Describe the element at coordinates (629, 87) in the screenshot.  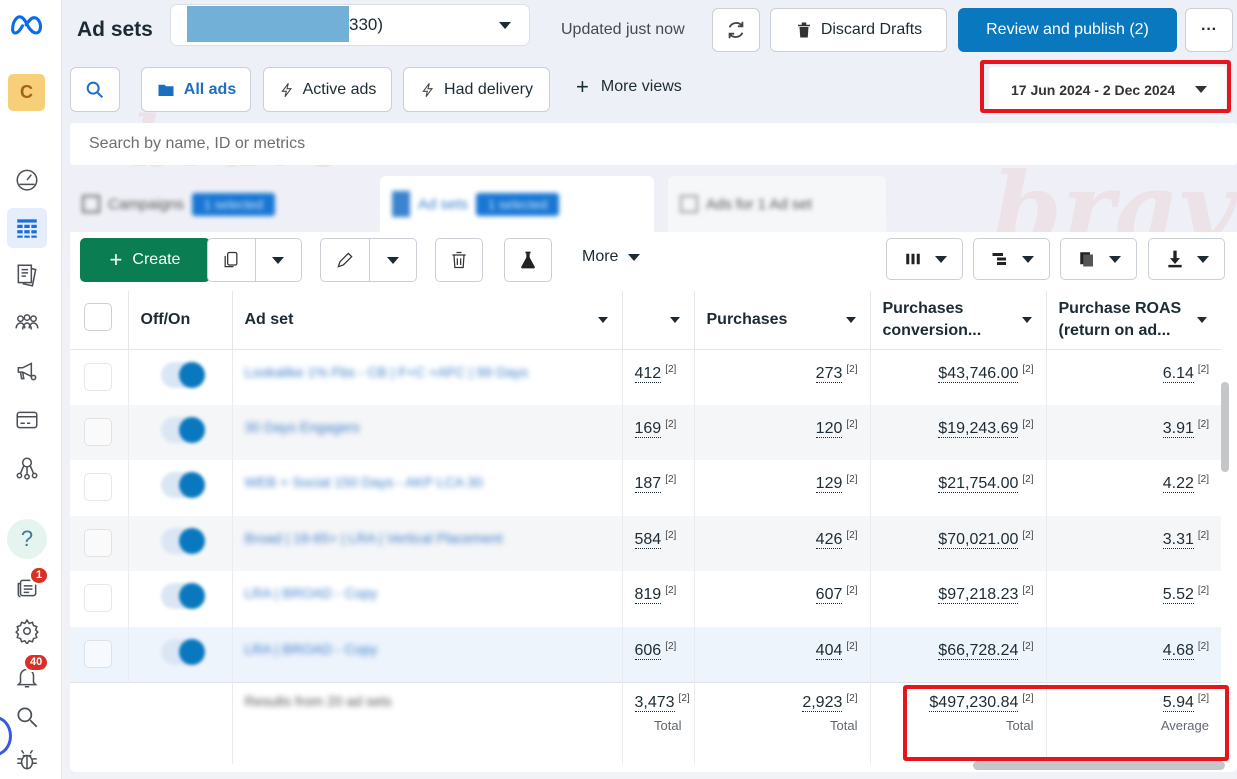
I see `more-views-button: + More views` at that location.